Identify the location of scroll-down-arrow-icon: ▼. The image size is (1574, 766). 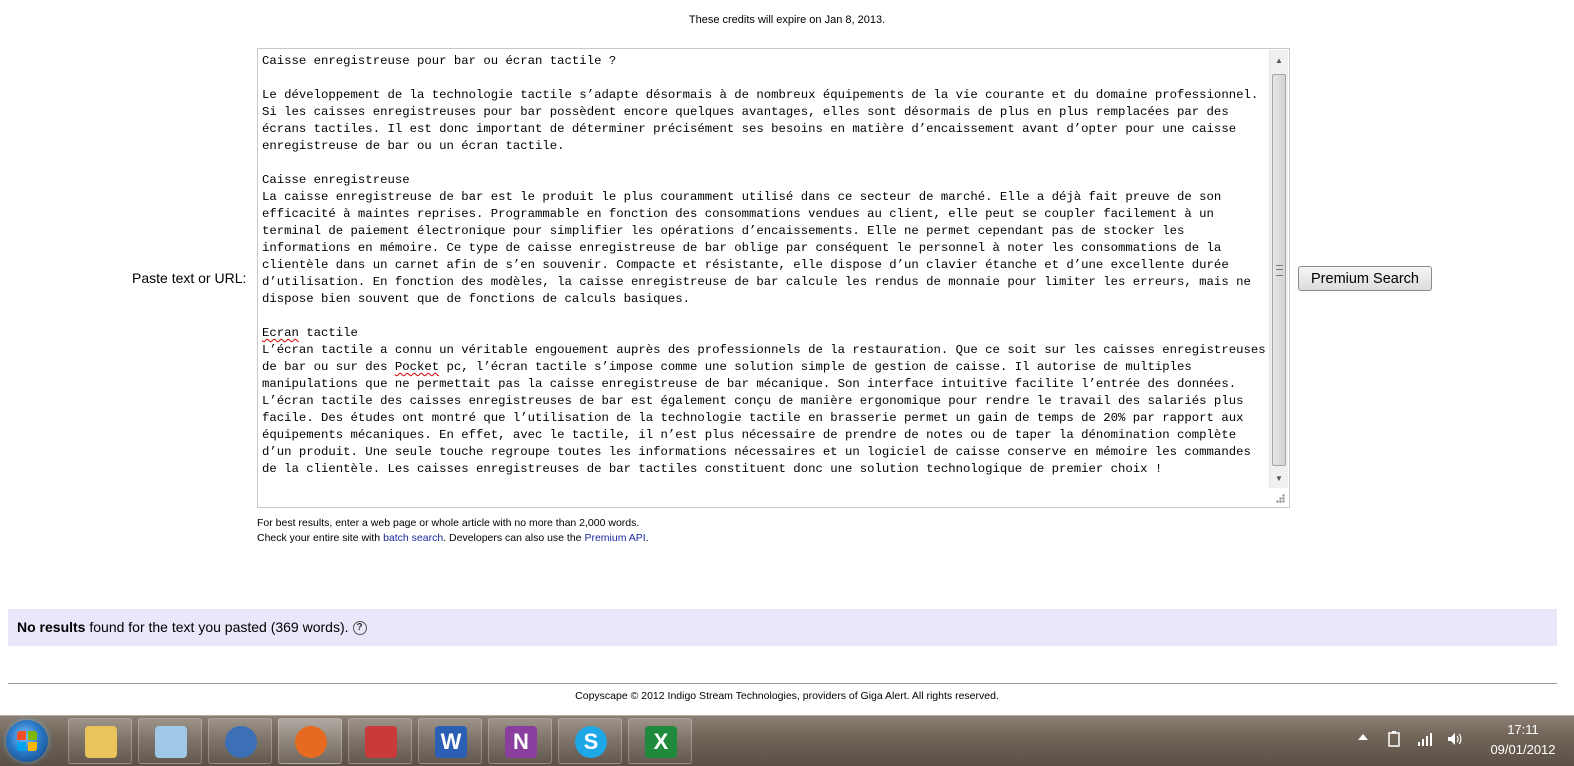
(1279, 479).